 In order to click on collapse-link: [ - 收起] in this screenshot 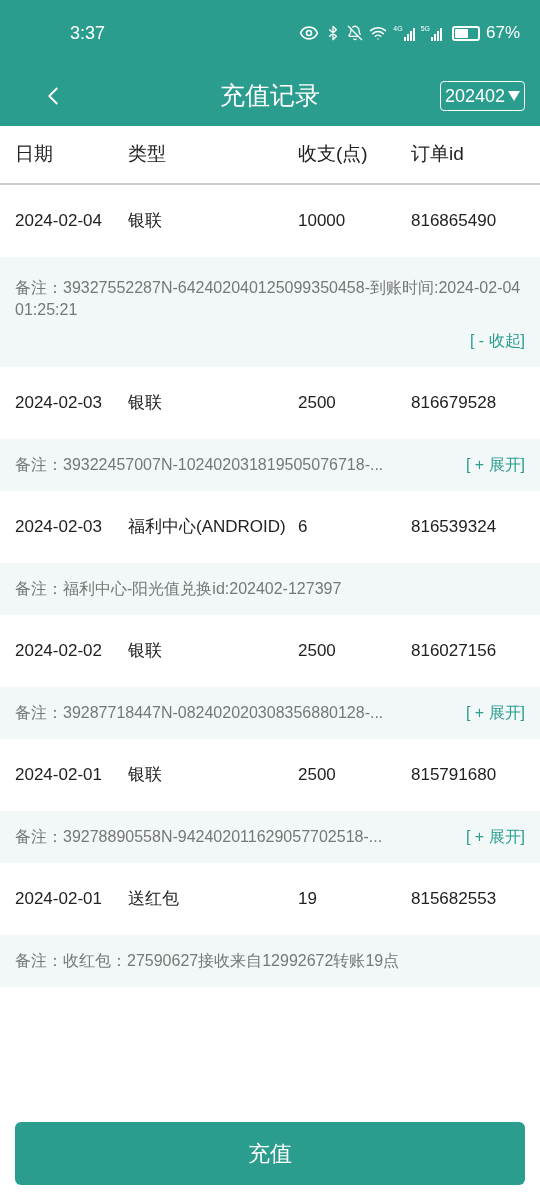, I will do `click(497, 341)`.